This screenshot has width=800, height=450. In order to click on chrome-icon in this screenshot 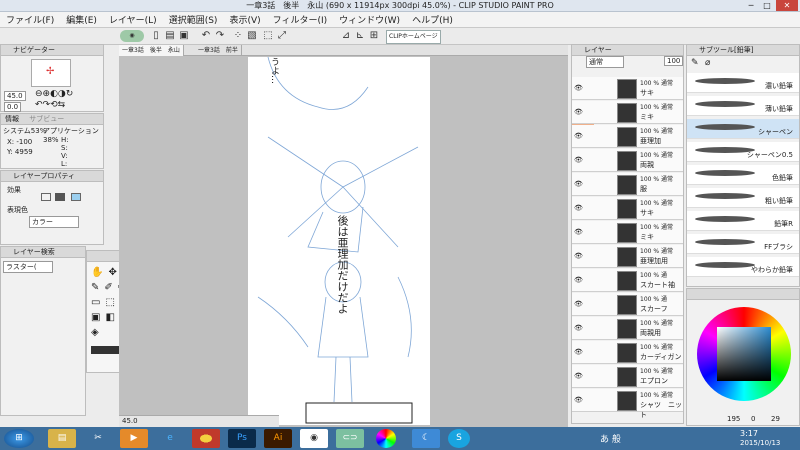, I will do `click(206, 438)`.